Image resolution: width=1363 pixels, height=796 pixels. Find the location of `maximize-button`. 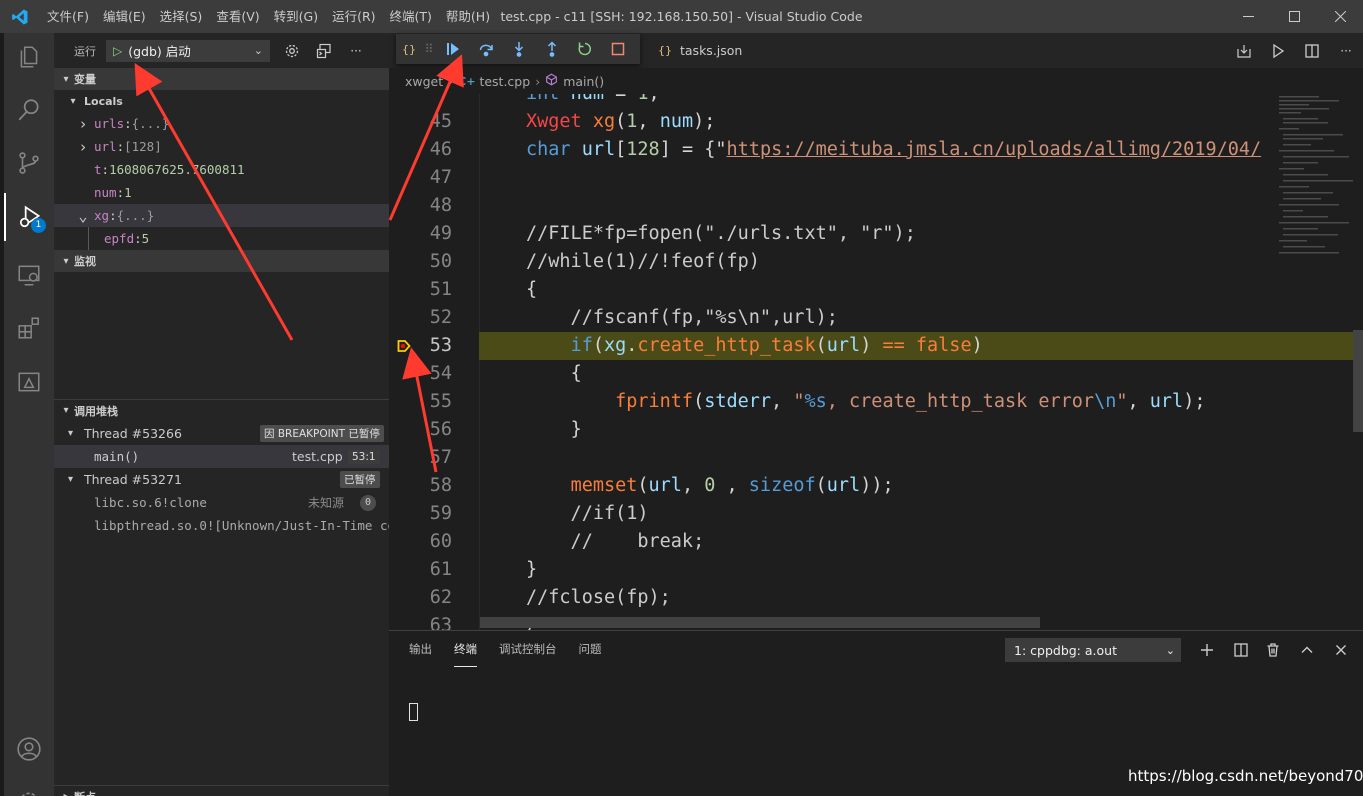

maximize-button is located at coordinates (1294, 16).